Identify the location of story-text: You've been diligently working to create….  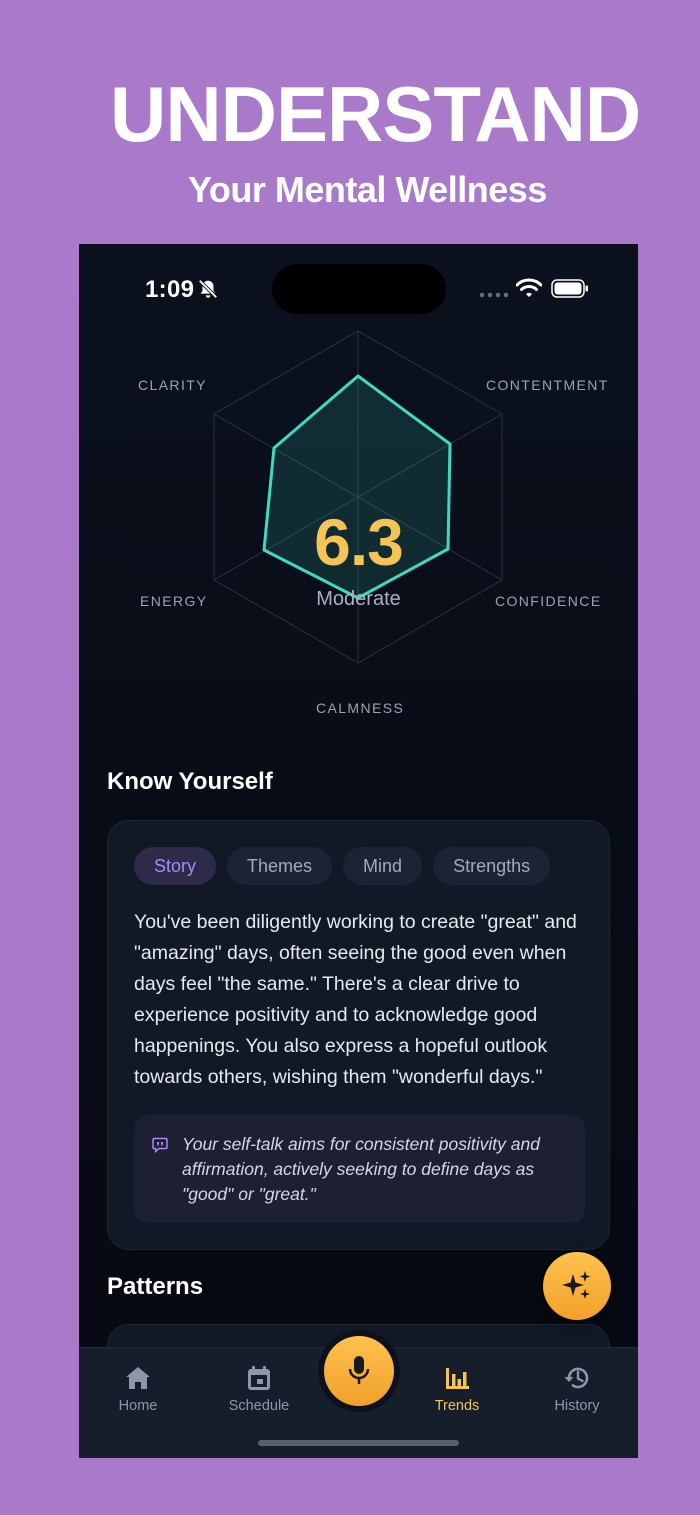
(355, 999).